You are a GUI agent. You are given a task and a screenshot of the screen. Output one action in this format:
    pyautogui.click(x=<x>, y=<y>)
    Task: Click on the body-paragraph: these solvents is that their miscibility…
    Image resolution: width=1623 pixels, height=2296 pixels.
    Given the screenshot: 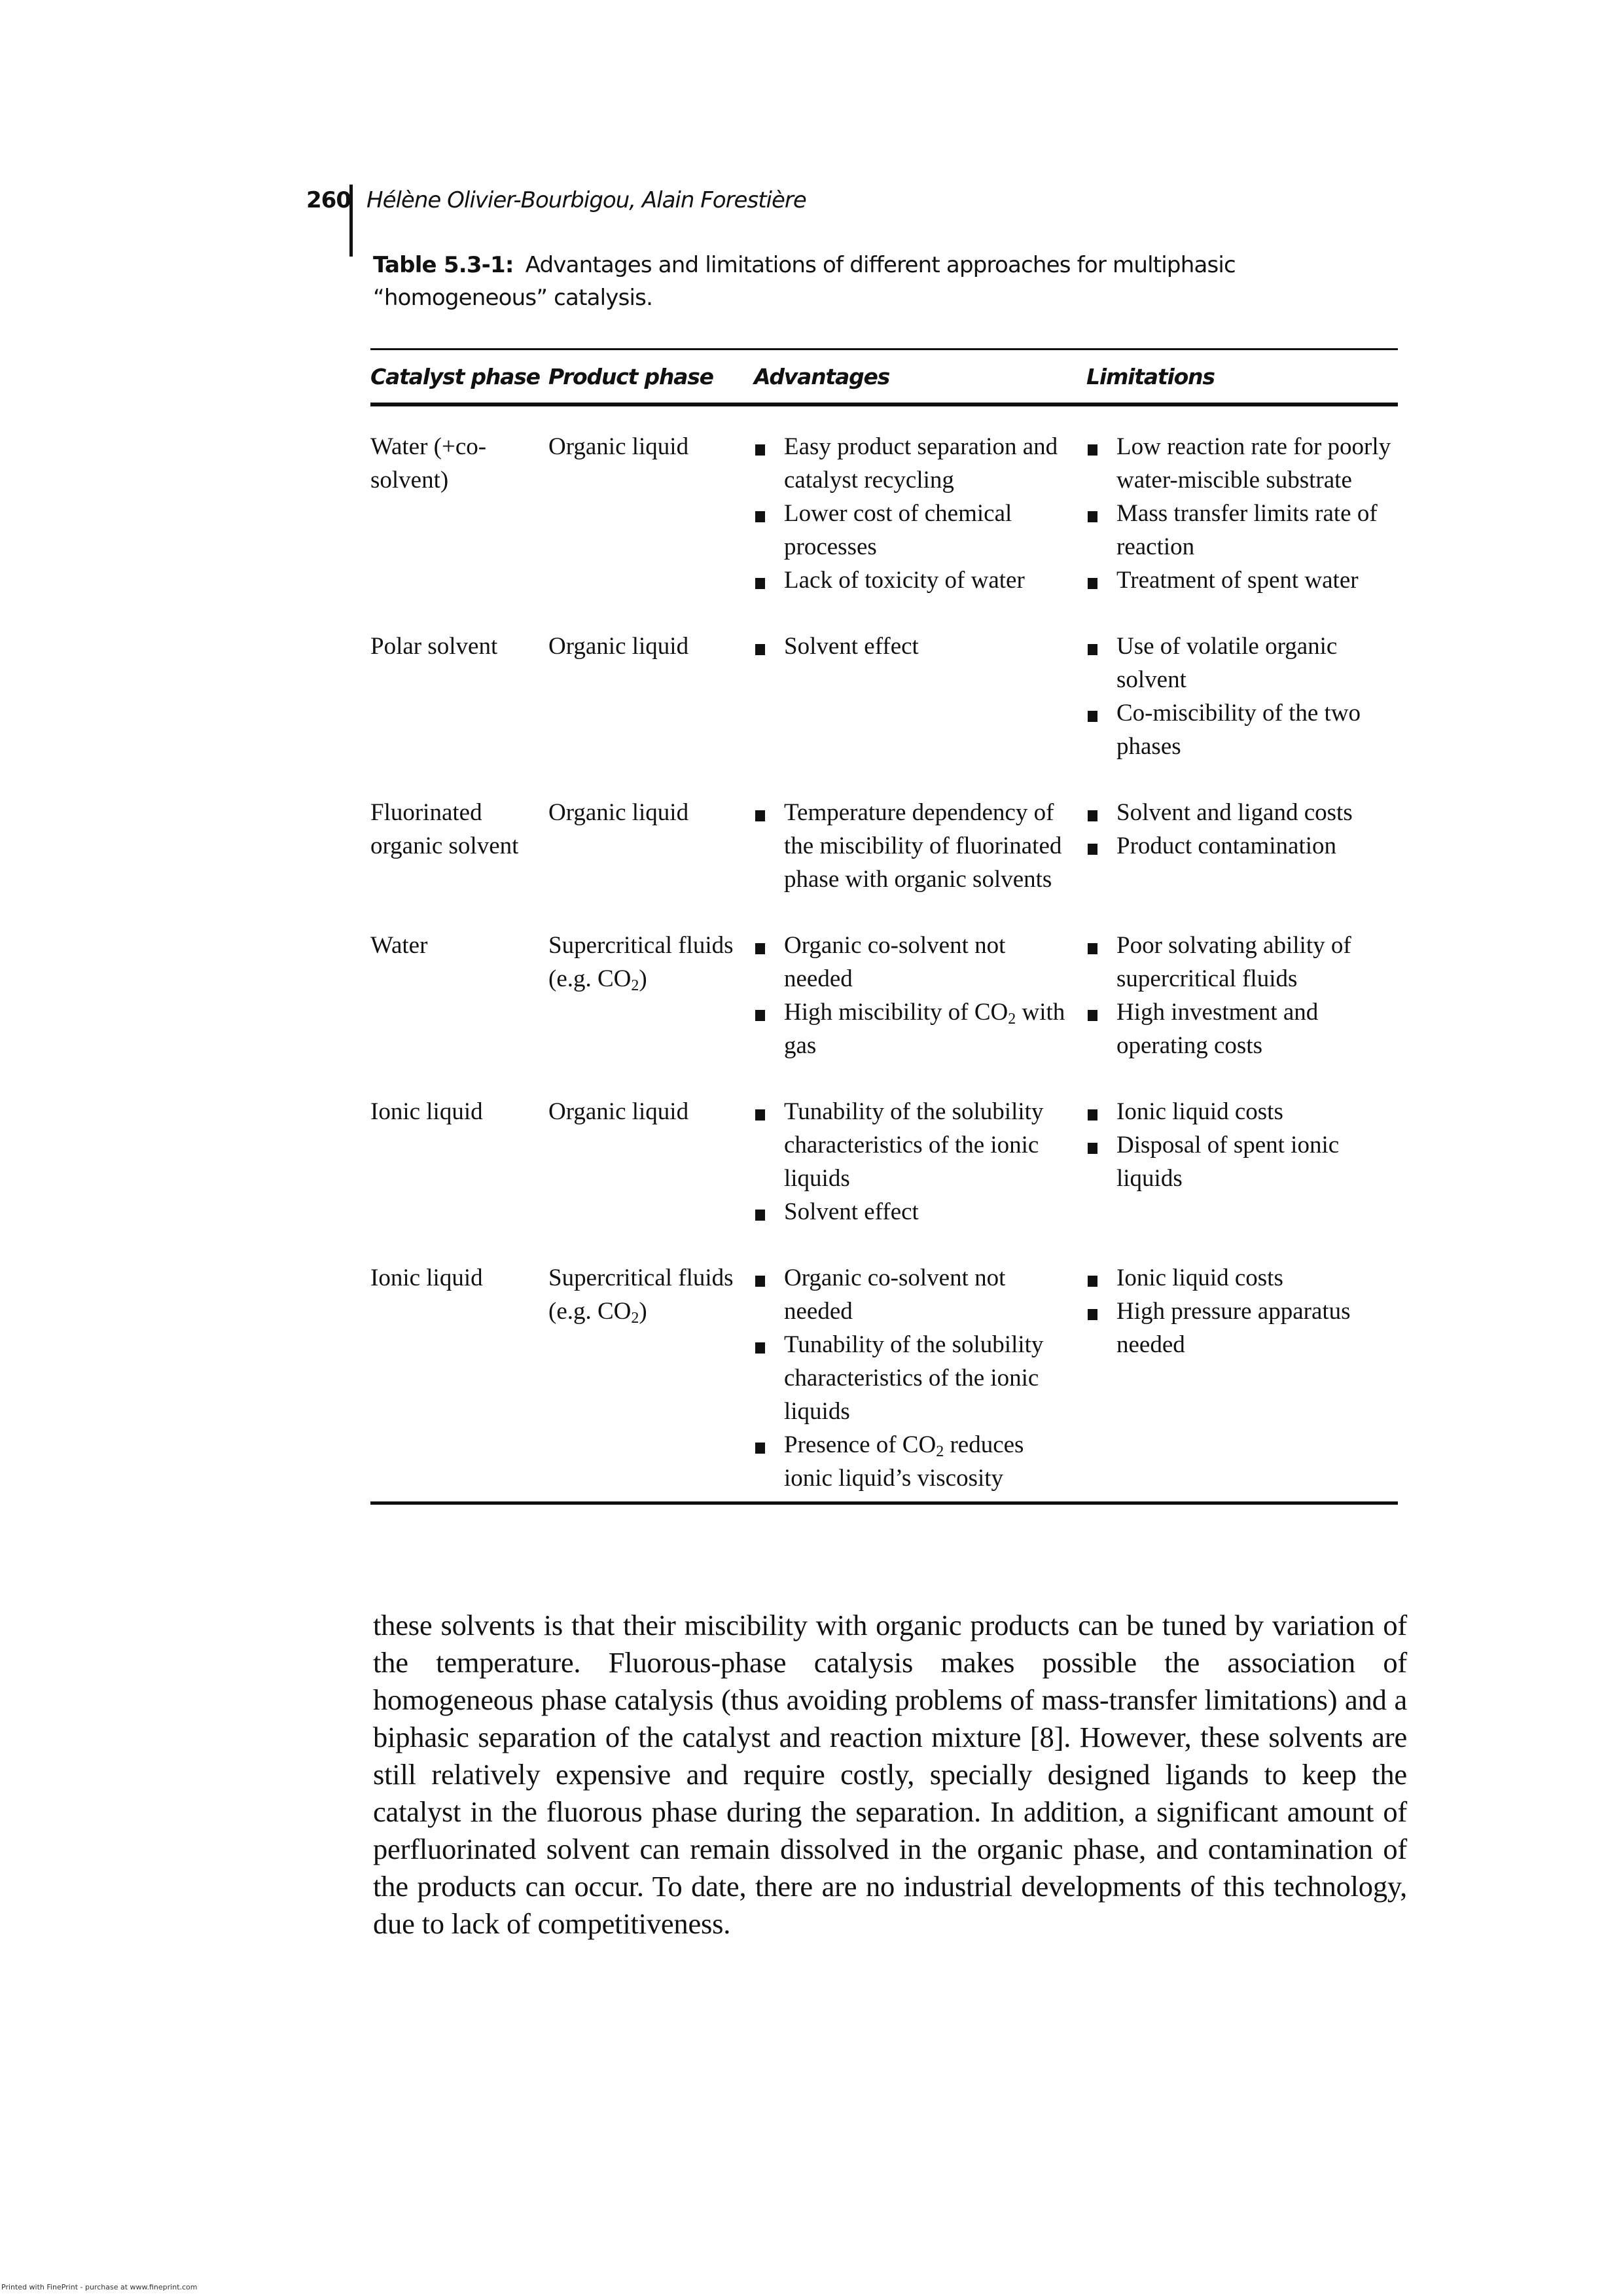 What is the action you would take?
    pyautogui.click(x=890, y=1774)
    